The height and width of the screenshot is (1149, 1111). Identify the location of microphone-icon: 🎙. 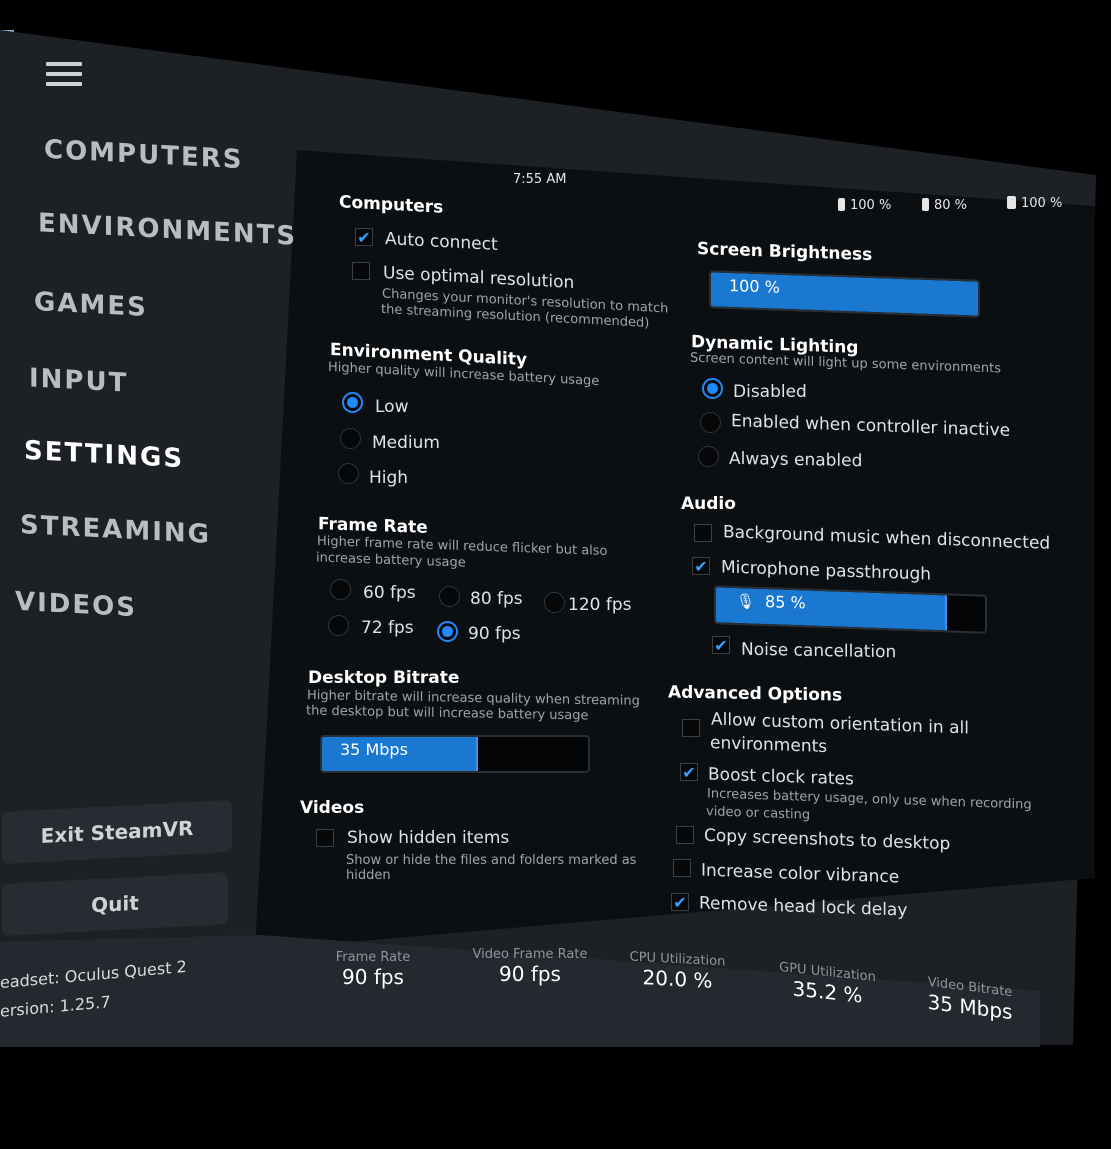
(746, 601).